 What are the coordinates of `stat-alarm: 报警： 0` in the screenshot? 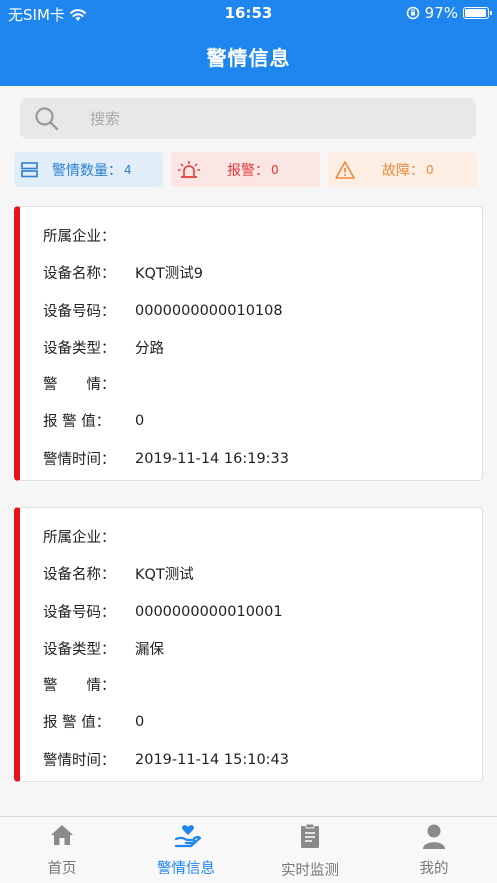 It's located at (245, 169).